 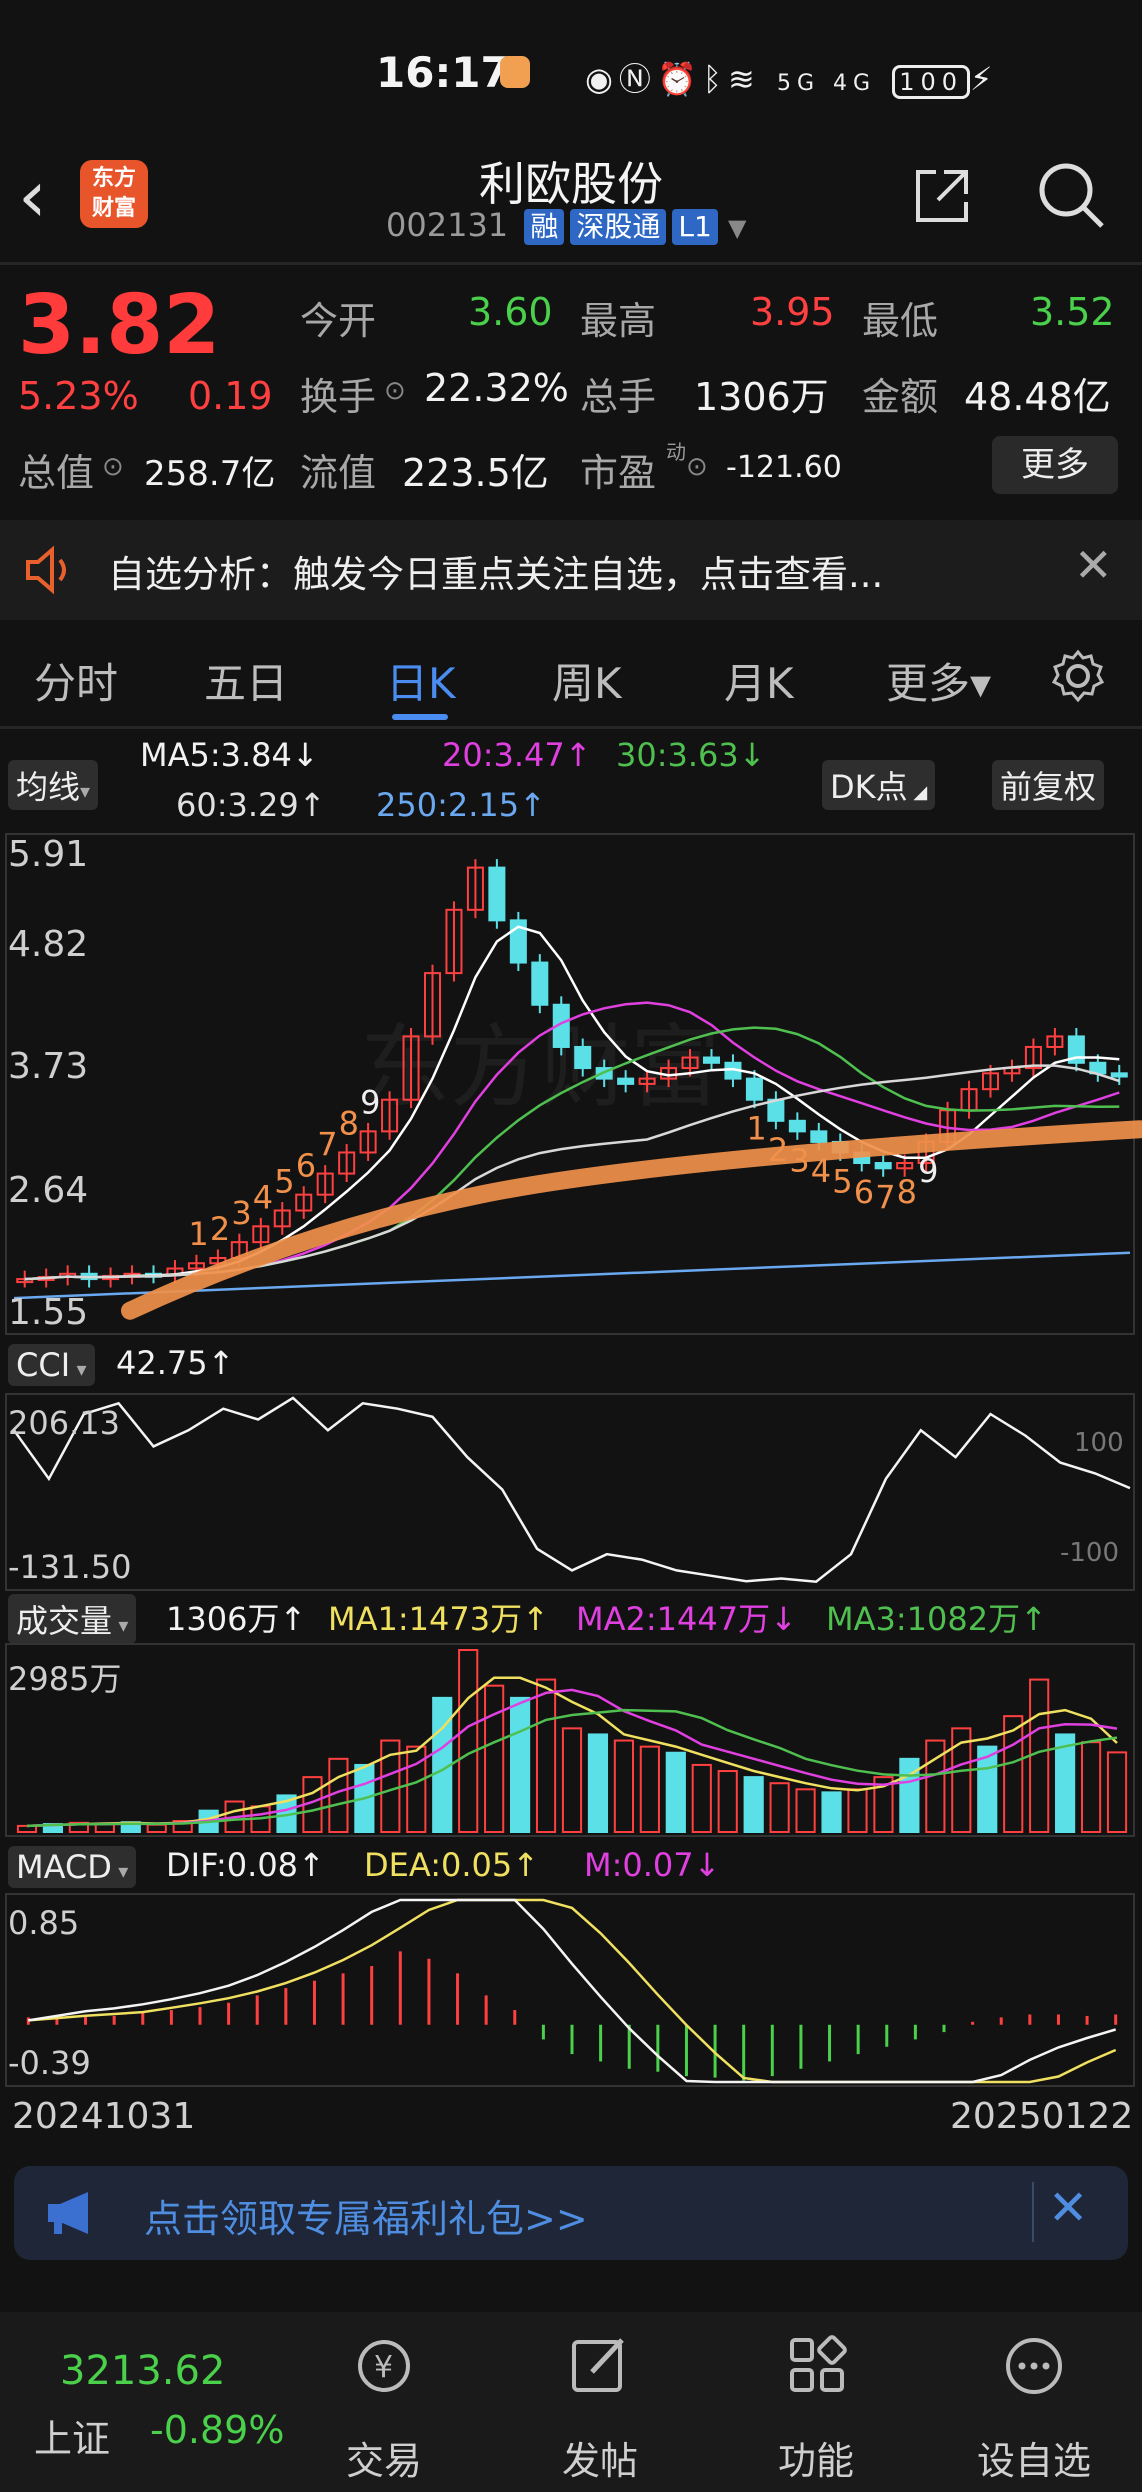 What do you see at coordinates (600, 2457) in the screenshot?
I see `nav-post: 发帖` at bounding box center [600, 2457].